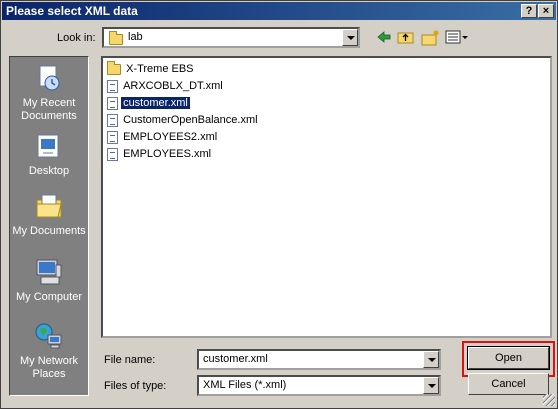 This screenshot has width=558, height=409. Describe the element at coordinates (167, 154) in the screenshot. I see `file-name-text: EMPLOYEES.xml` at that location.